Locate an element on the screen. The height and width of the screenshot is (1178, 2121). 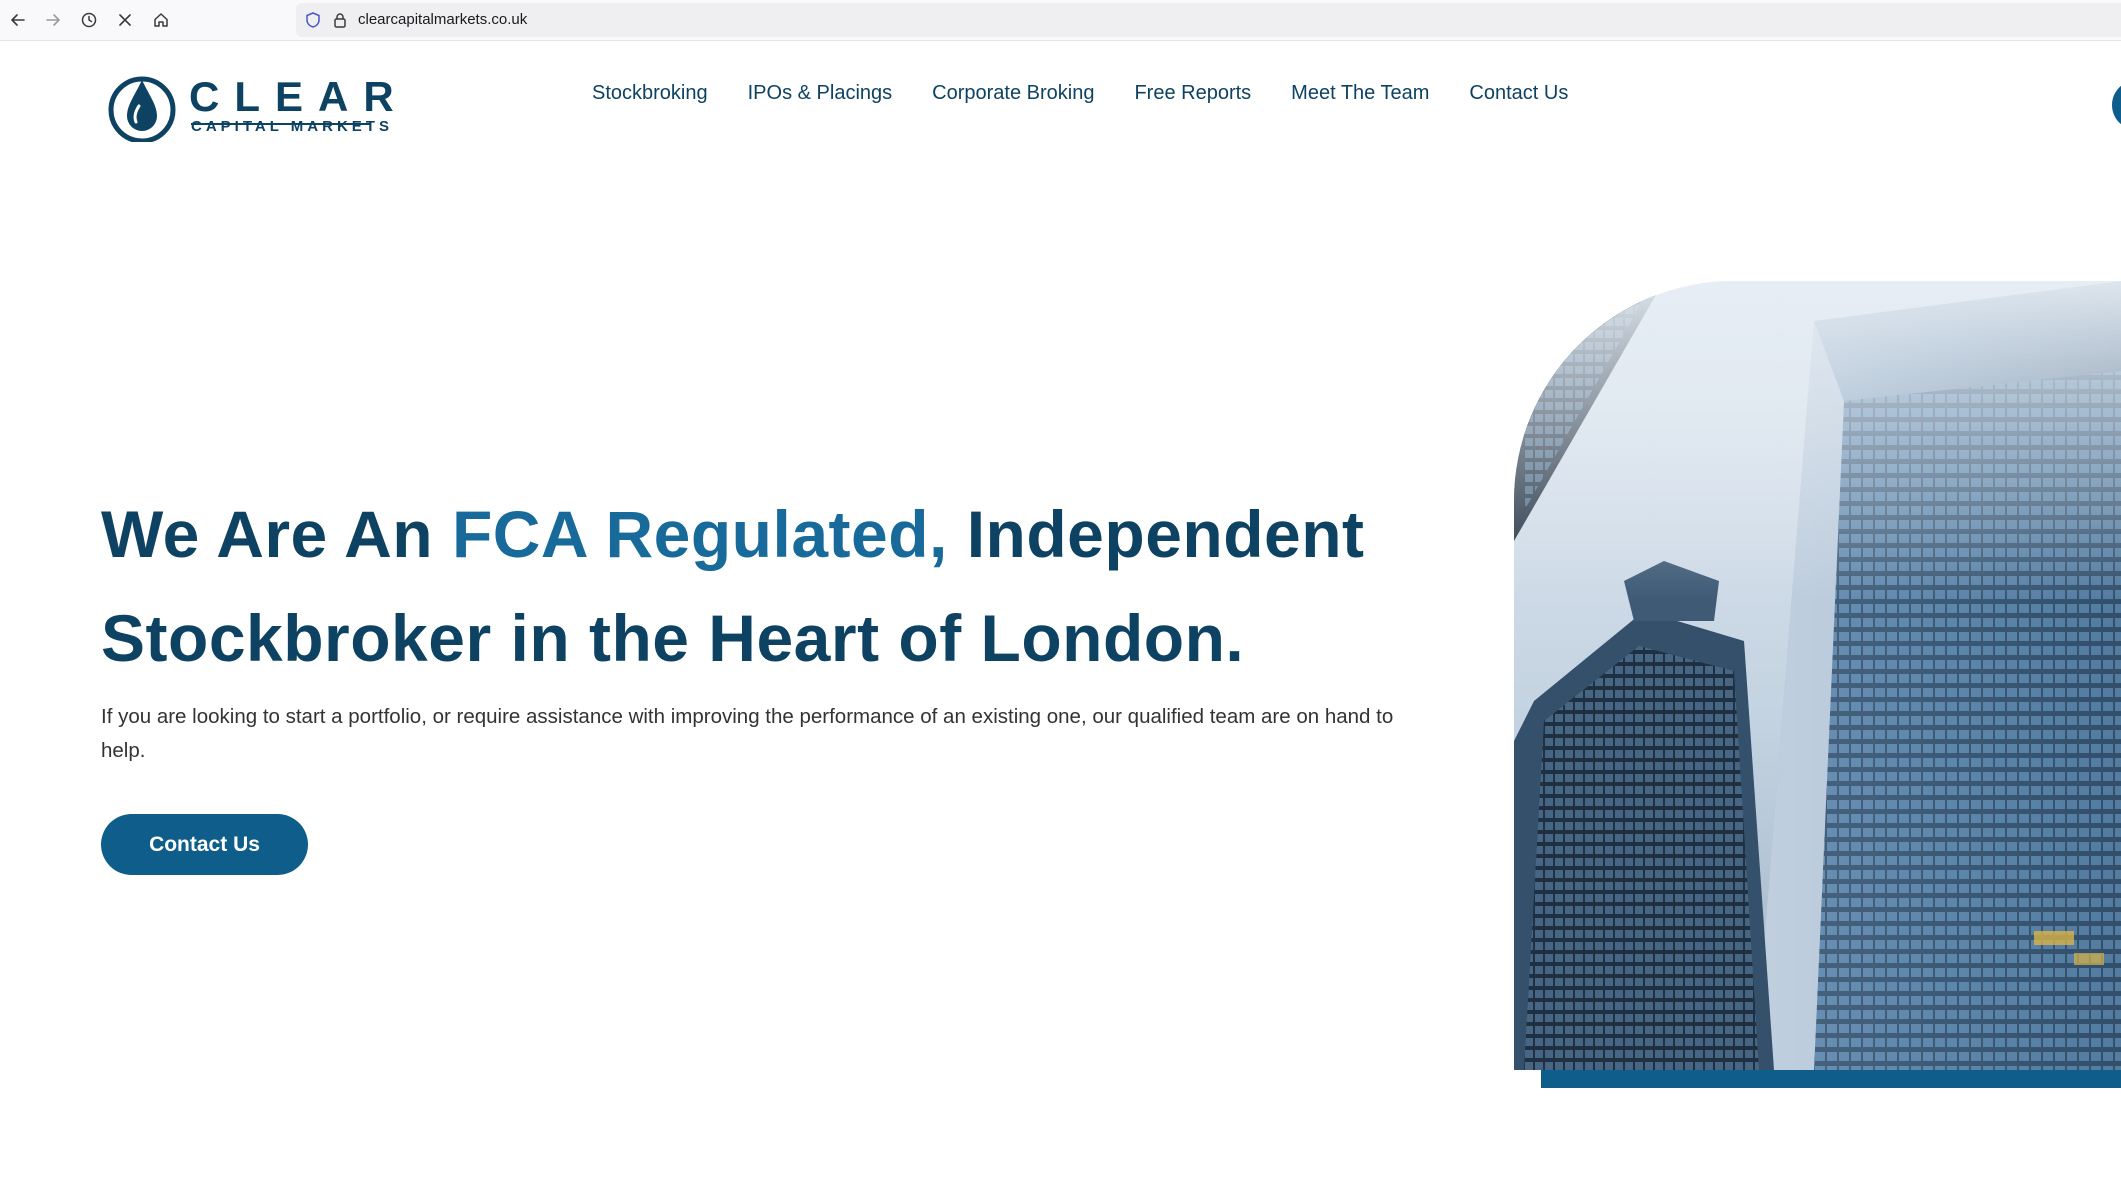
logo-wordmark: CLEAR is located at coordinates (299, 96).